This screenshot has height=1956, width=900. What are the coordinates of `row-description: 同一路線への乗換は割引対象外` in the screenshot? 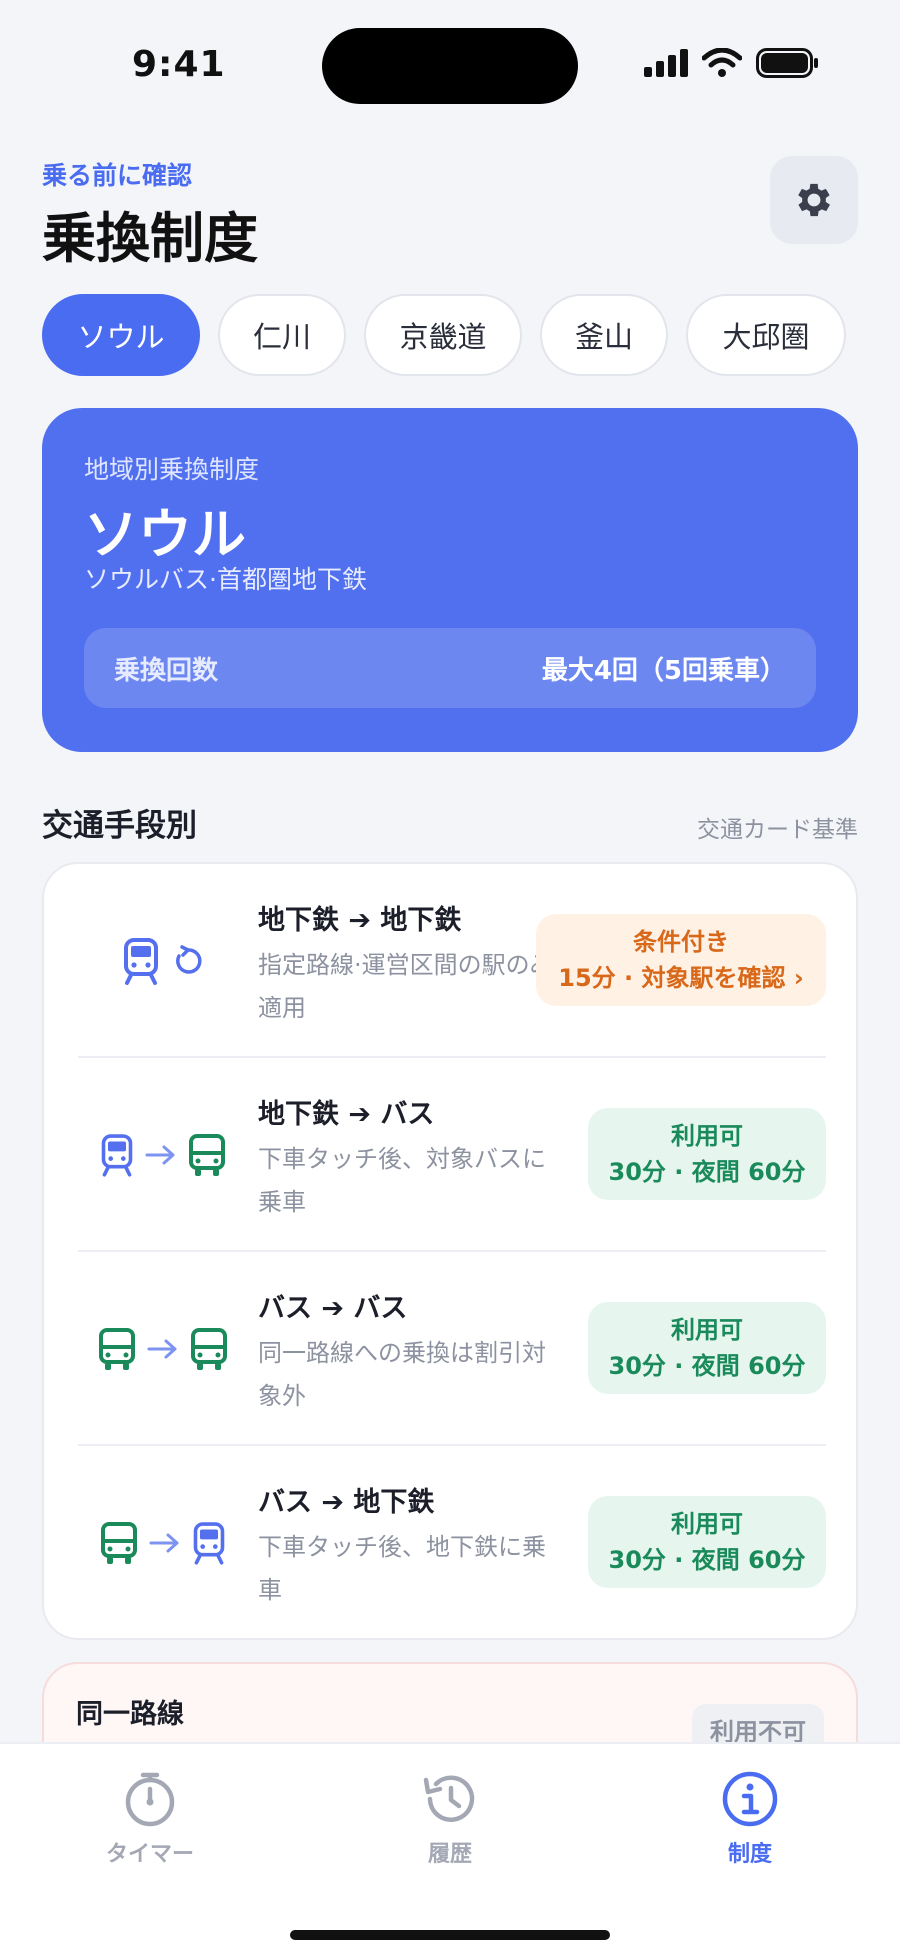 It's located at (402, 1374).